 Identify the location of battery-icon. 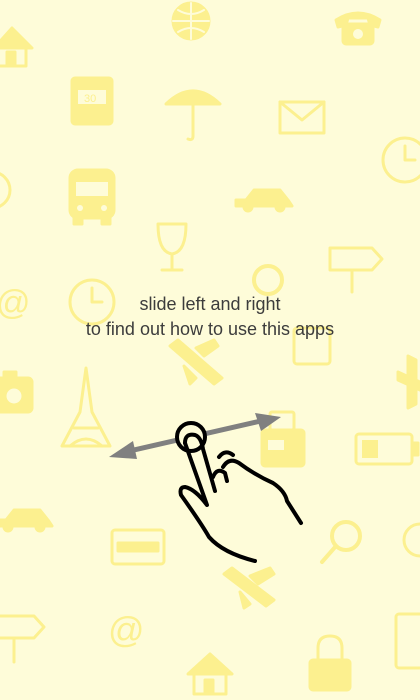
(387, 449).